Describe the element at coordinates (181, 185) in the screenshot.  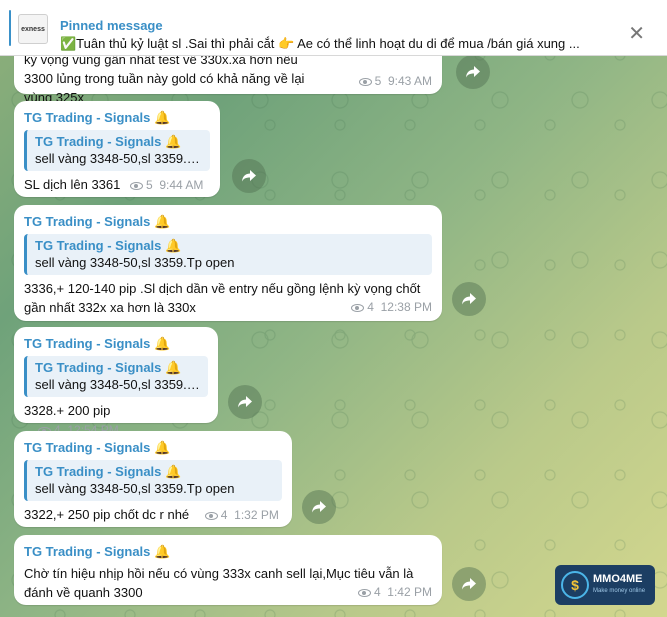
I see `message-time: 9:44 AM` at that location.